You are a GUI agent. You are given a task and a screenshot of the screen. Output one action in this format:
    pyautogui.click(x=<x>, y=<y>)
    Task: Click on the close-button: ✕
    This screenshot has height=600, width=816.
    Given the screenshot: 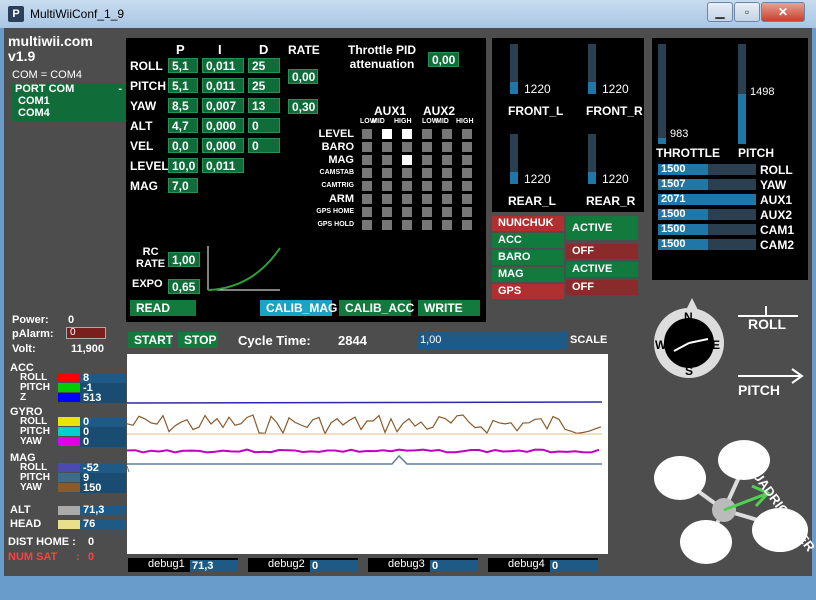 What is the action you would take?
    pyautogui.click(x=783, y=12)
    